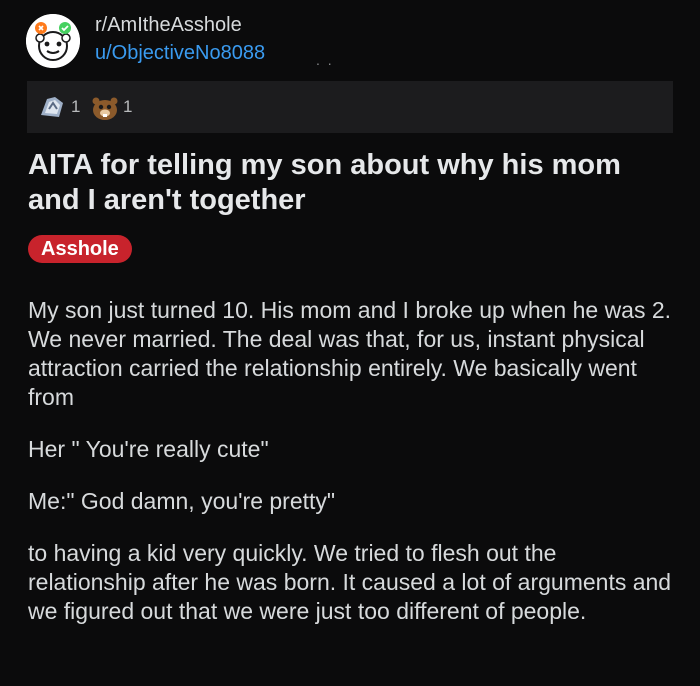 The image size is (700, 686). Describe the element at coordinates (105, 108) in the screenshot. I see `gopher-award-icon` at that location.